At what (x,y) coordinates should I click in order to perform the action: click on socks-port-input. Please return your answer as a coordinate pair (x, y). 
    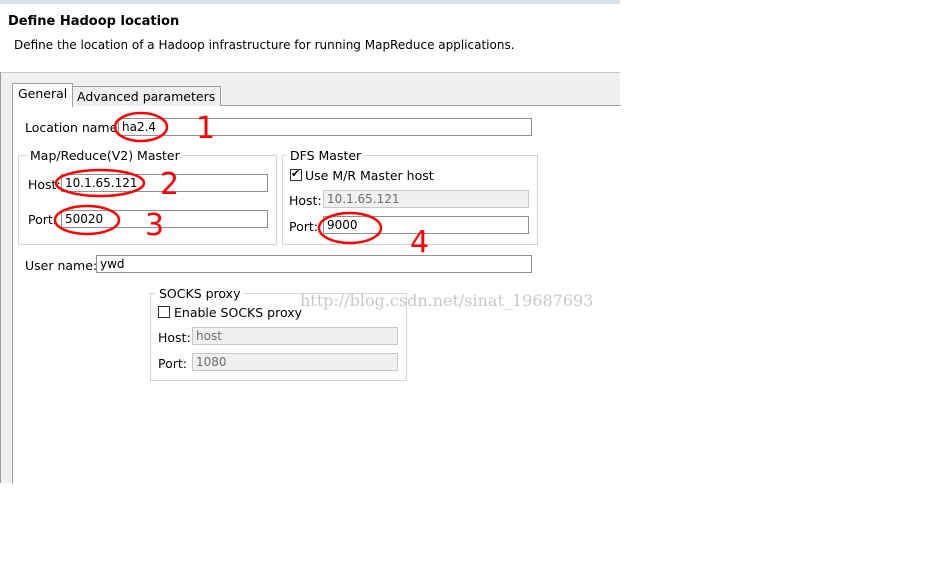
    Looking at the image, I should click on (295, 362).